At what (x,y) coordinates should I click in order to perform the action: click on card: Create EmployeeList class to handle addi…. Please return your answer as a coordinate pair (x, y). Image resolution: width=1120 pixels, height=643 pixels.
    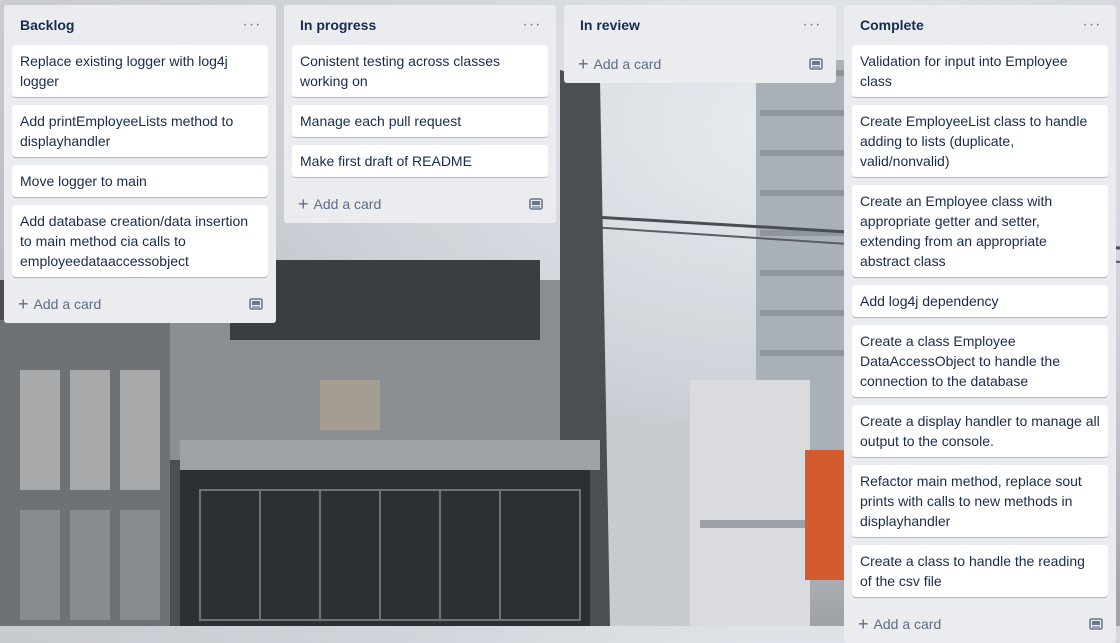
    Looking at the image, I should click on (980, 141).